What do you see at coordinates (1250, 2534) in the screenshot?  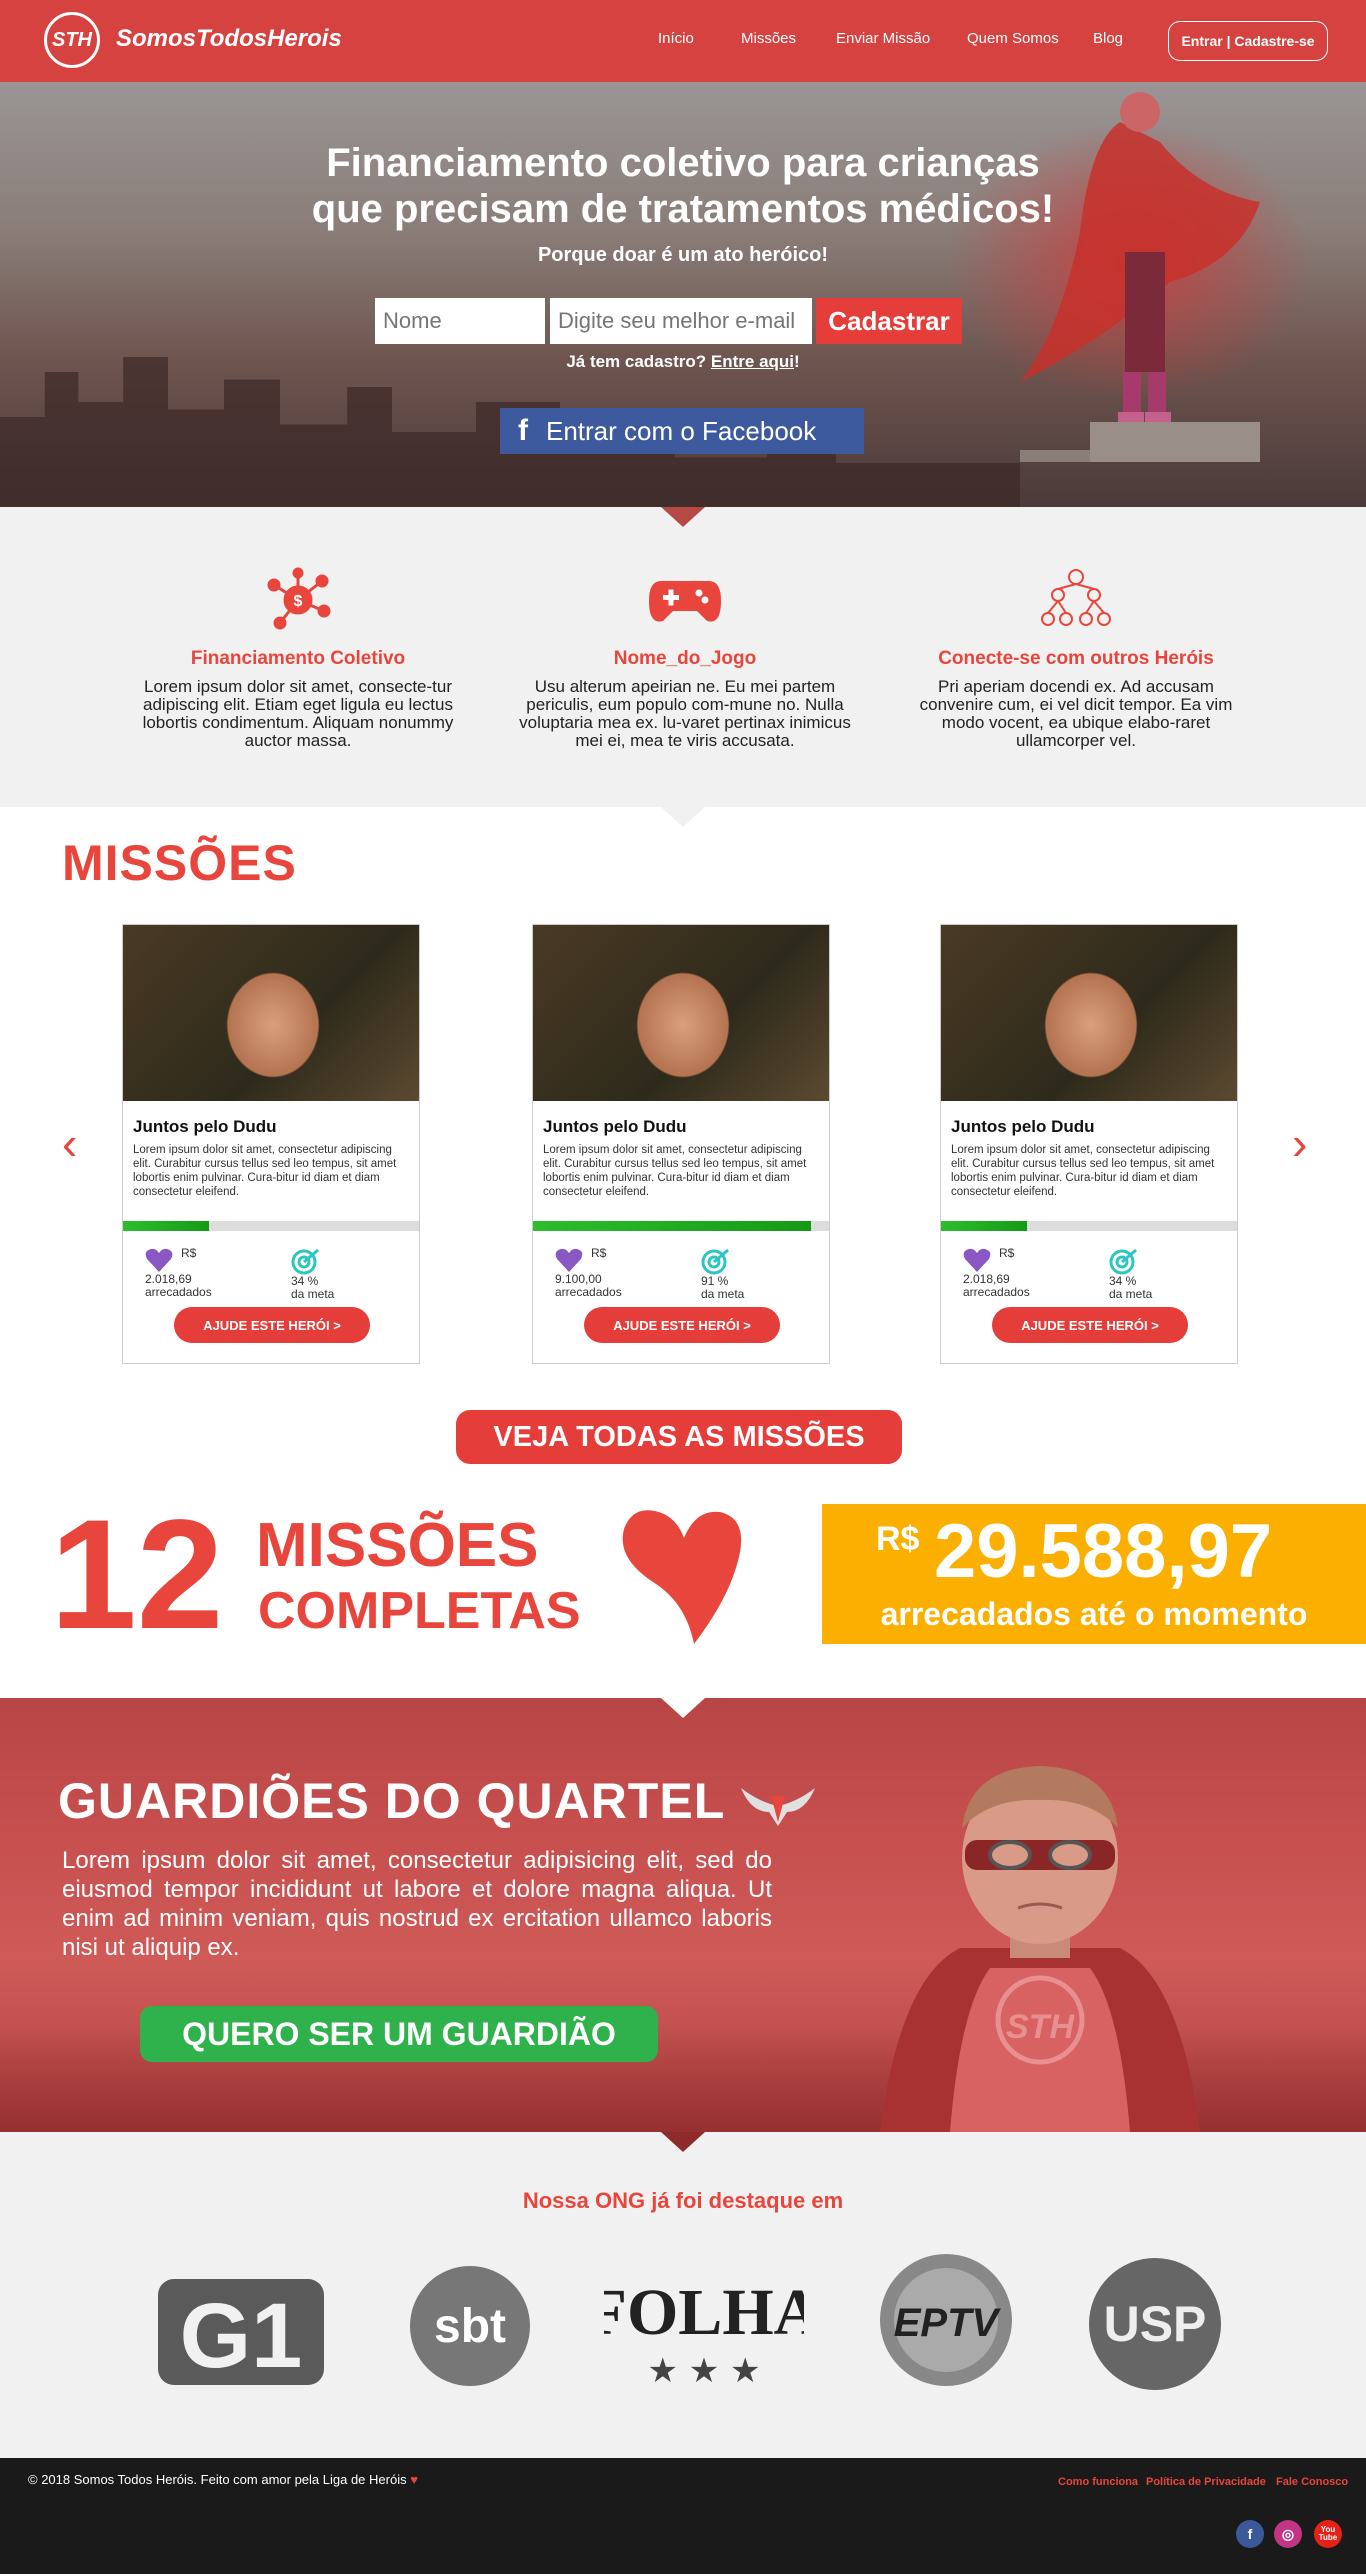 I see `facebook-icon: f` at bounding box center [1250, 2534].